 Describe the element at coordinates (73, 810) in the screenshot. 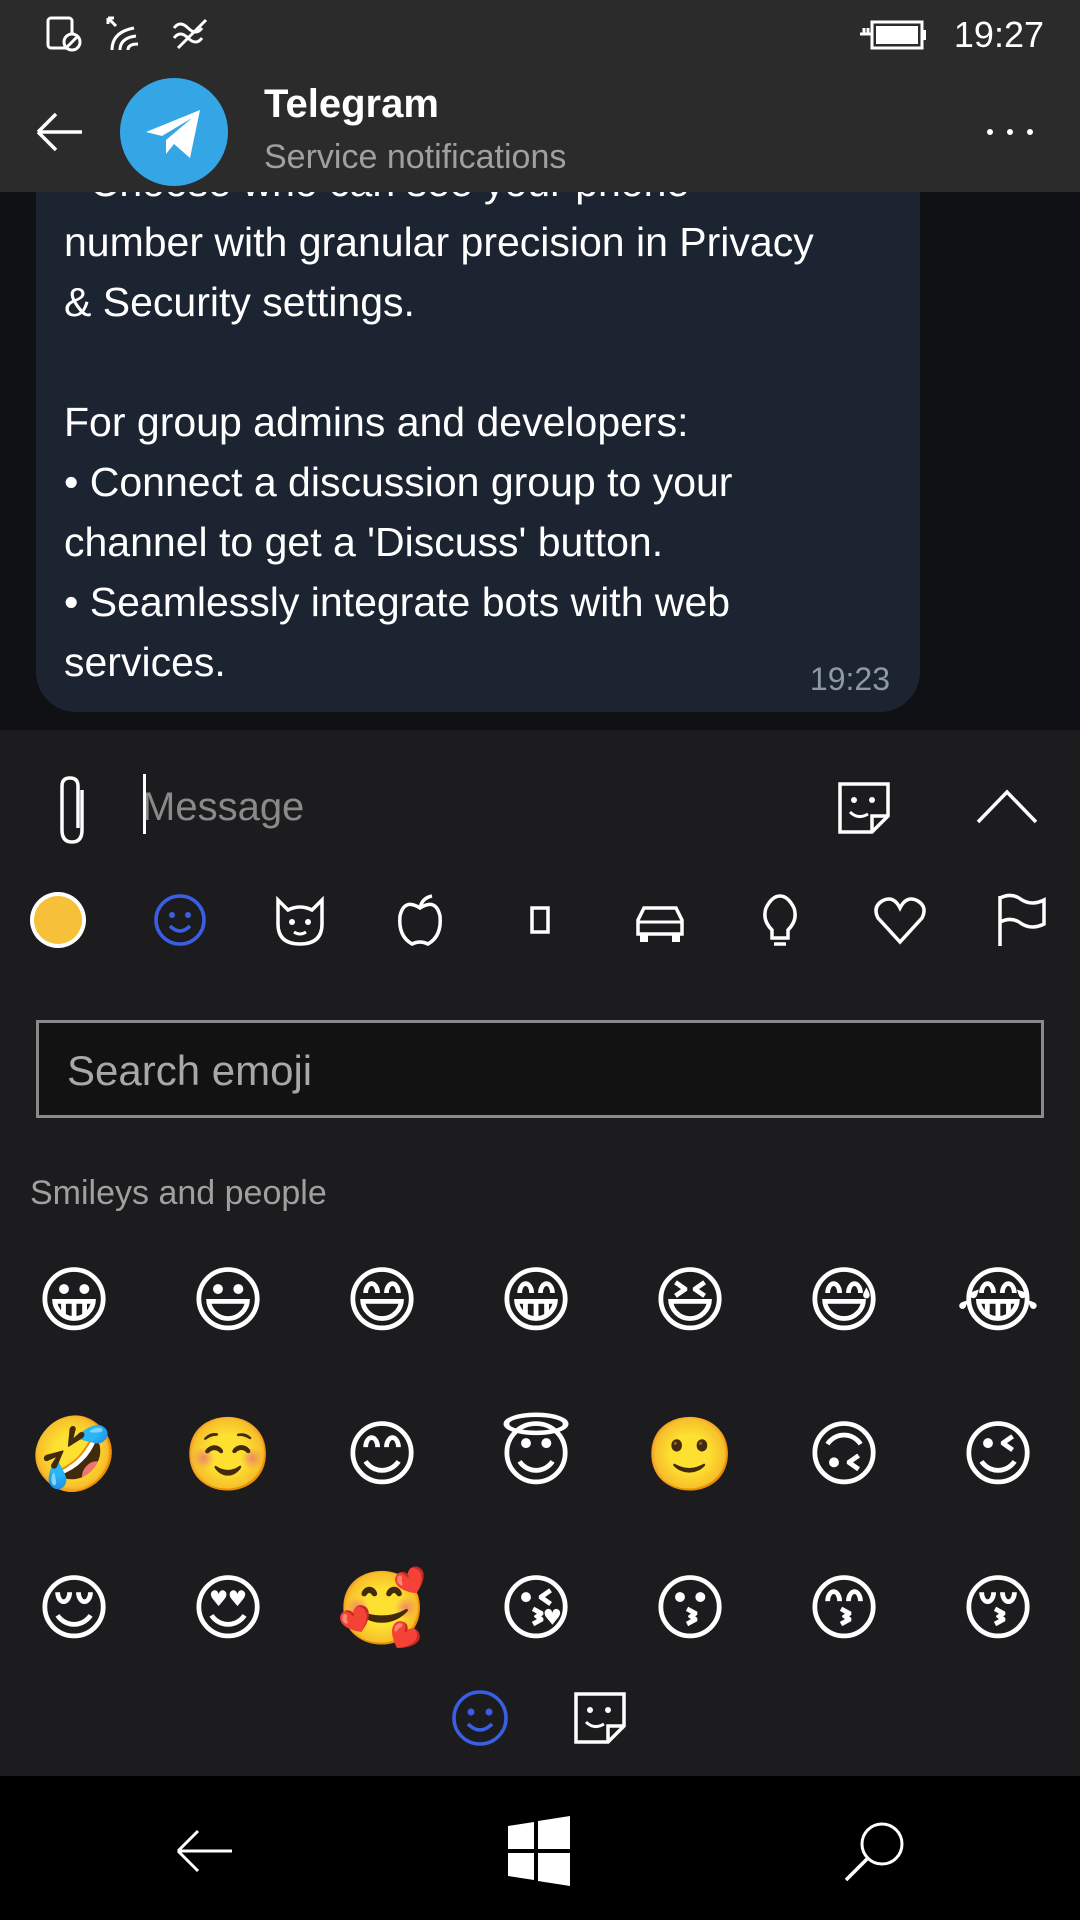

I see `paperclip-icon` at that location.